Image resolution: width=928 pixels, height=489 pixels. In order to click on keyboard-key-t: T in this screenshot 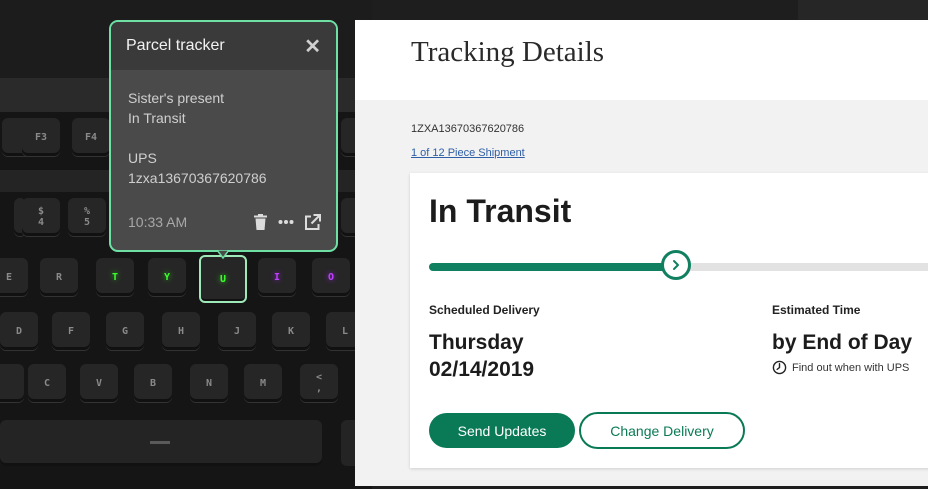, I will do `click(115, 277)`.